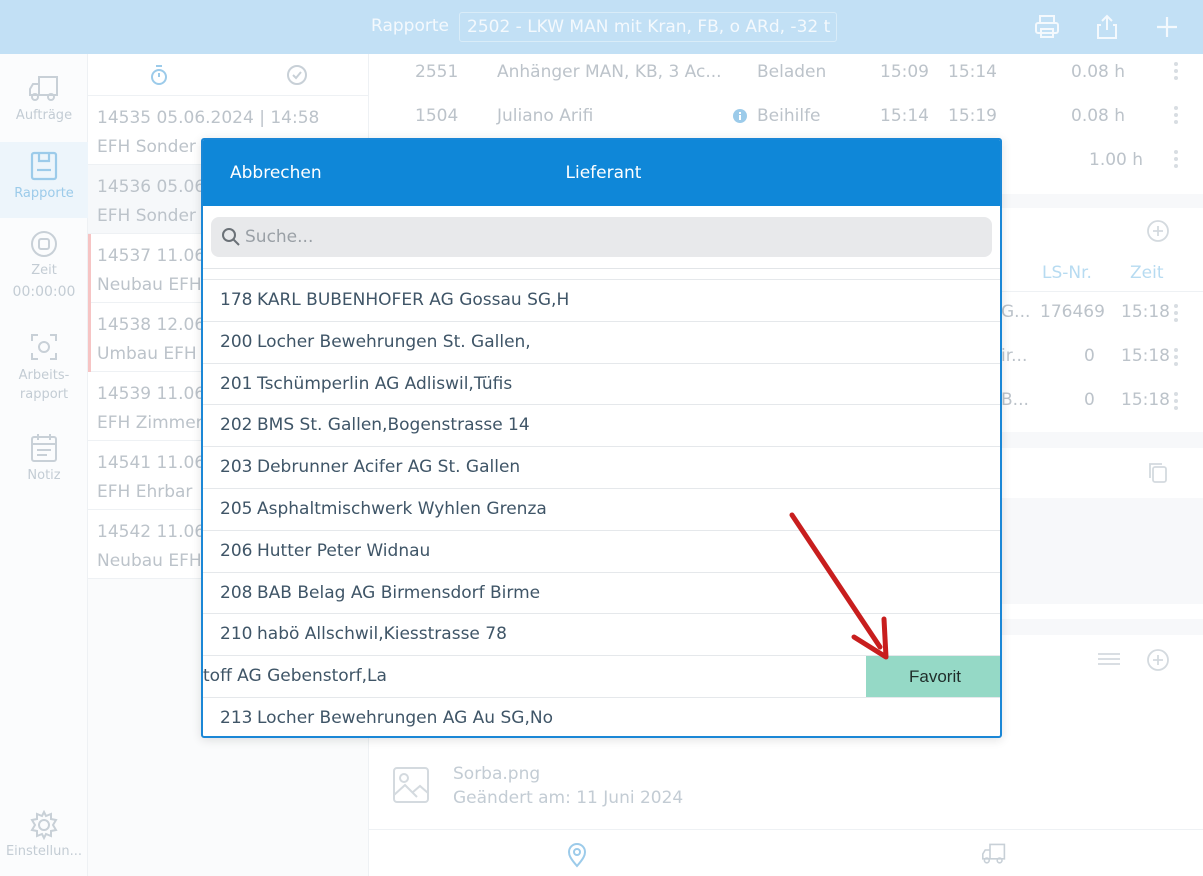  What do you see at coordinates (601, 716) in the screenshot?
I see `supplier-item: 213 Locher Bewehrungen AG Au SG,No` at bounding box center [601, 716].